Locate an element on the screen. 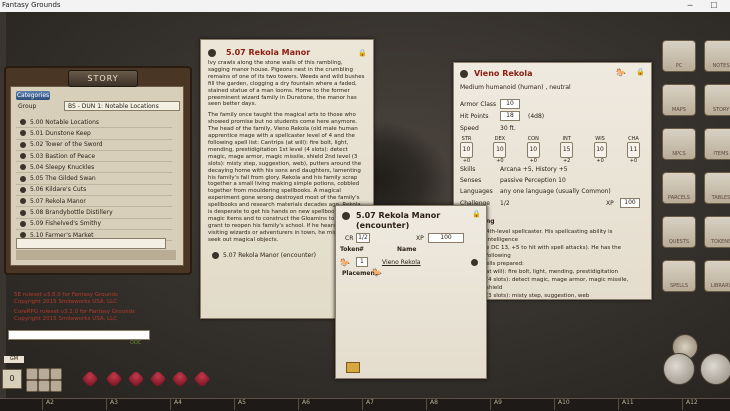  story-search-input is located at coordinates (91, 243).